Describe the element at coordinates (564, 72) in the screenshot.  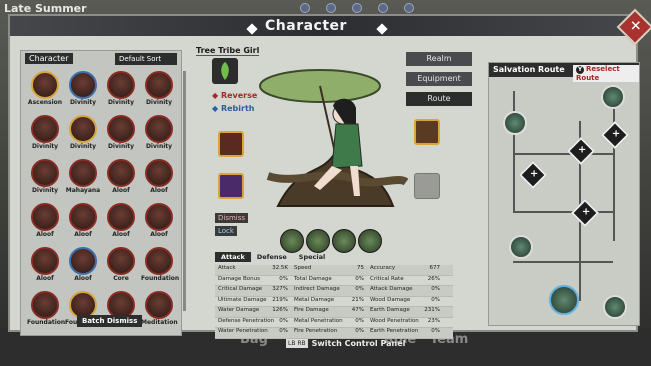
I see `route-header: Salvation Route Y Reselect Route` at that location.